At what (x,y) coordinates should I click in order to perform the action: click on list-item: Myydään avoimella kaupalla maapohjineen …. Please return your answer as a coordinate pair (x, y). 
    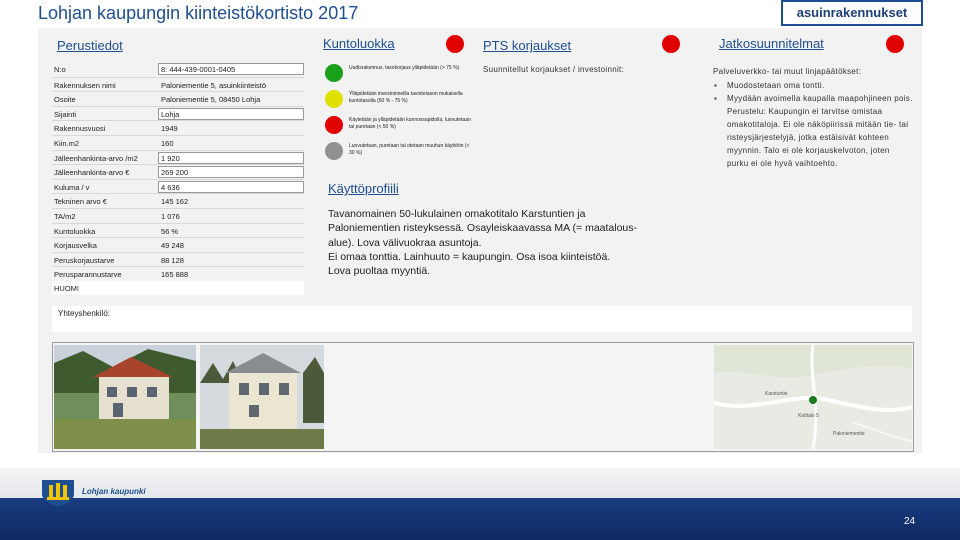
    Looking at the image, I should click on (813, 131).